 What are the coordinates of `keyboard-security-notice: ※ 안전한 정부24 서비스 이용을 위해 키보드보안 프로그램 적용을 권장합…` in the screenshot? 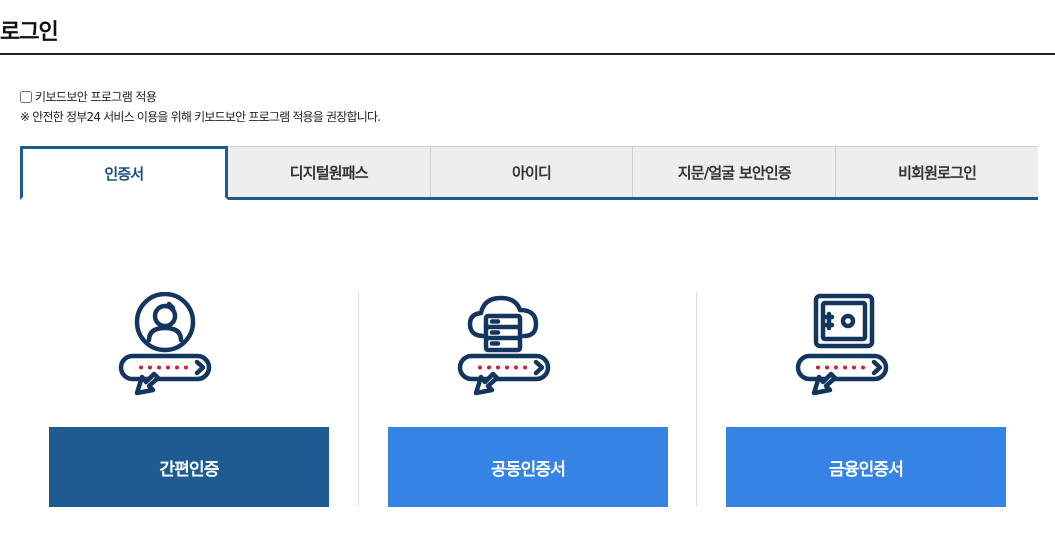 It's located at (200, 117).